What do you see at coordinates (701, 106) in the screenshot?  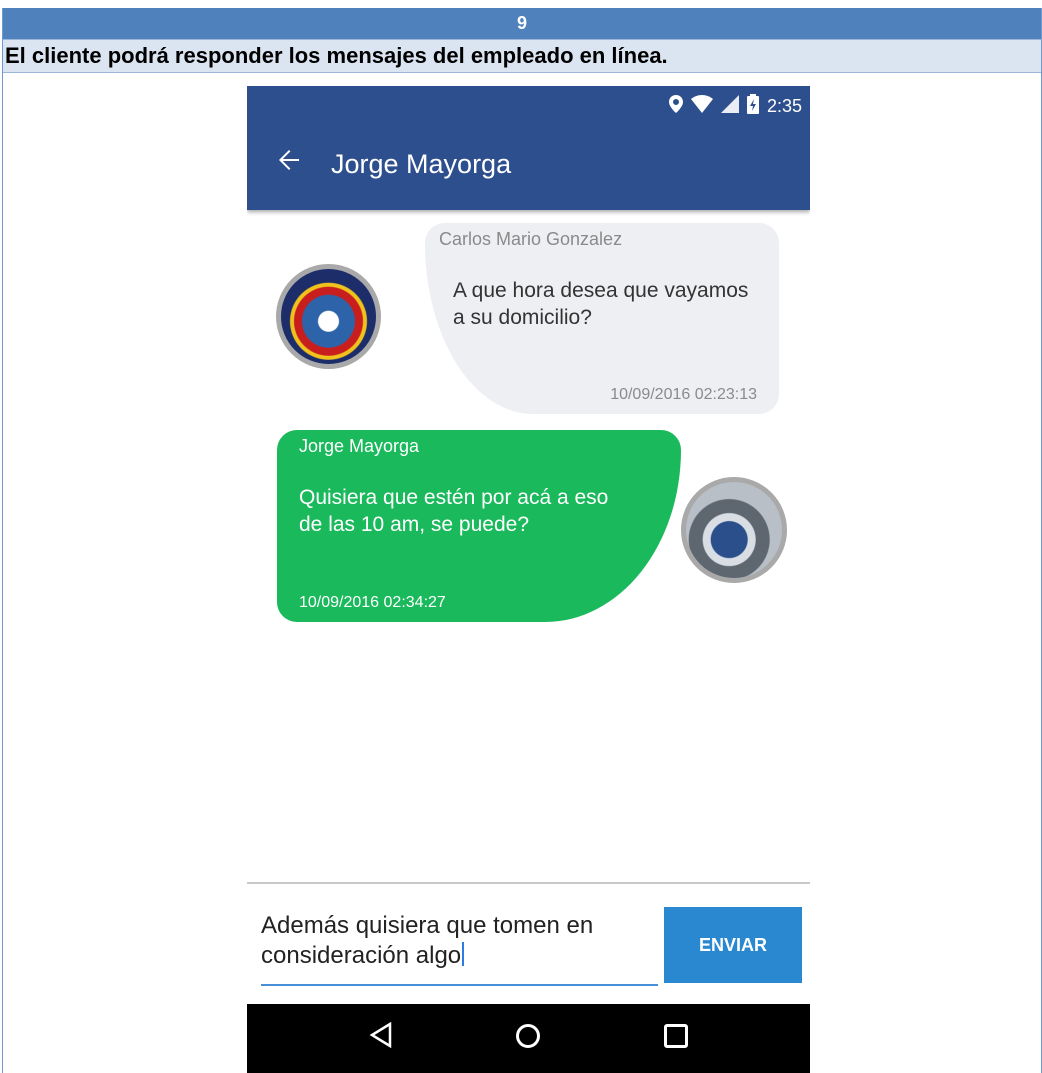 I see `wifi-icon` at bounding box center [701, 106].